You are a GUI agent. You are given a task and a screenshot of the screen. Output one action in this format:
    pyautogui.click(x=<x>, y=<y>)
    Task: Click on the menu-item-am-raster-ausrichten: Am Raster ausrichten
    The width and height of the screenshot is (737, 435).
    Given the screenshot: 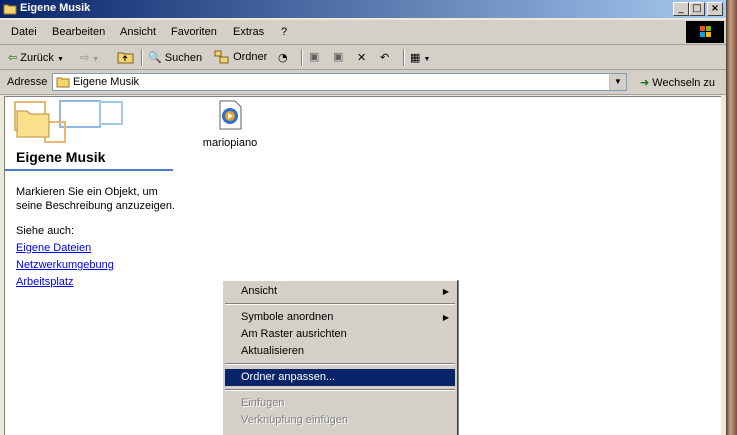 What is the action you would take?
    pyautogui.click(x=340, y=334)
    